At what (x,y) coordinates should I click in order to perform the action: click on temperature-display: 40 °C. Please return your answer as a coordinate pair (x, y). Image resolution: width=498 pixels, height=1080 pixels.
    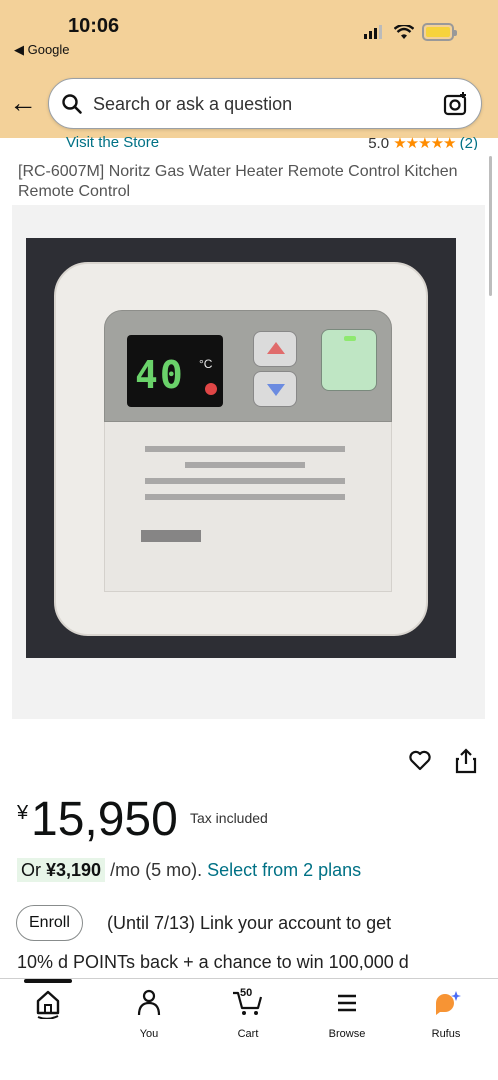
    Looking at the image, I should click on (175, 371).